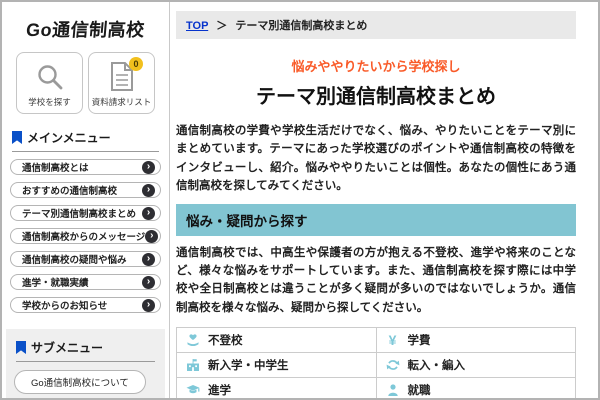 The height and width of the screenshot is (400, 600). What do you see at coordinates (276, 340) in the screenshot?
I see `topic-link-futoko: 不登校` at bounding box center [276, 340].